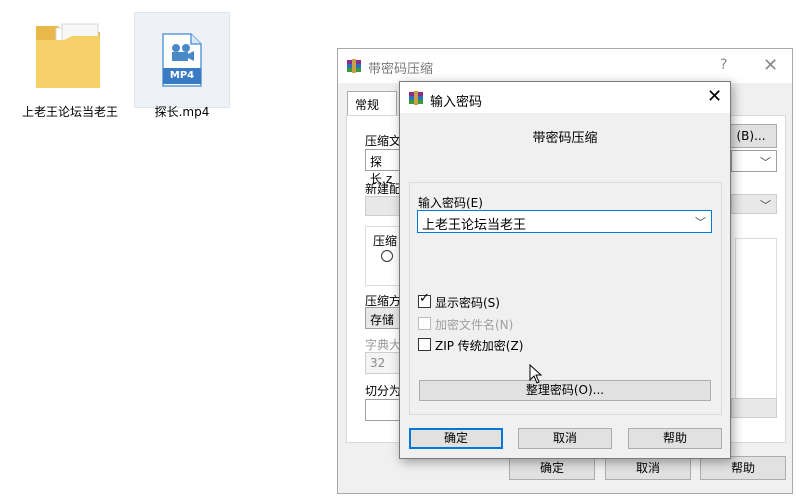 This screenshot has height=496, width=797. I want to click on help-icon: ?, so click(723, 65).